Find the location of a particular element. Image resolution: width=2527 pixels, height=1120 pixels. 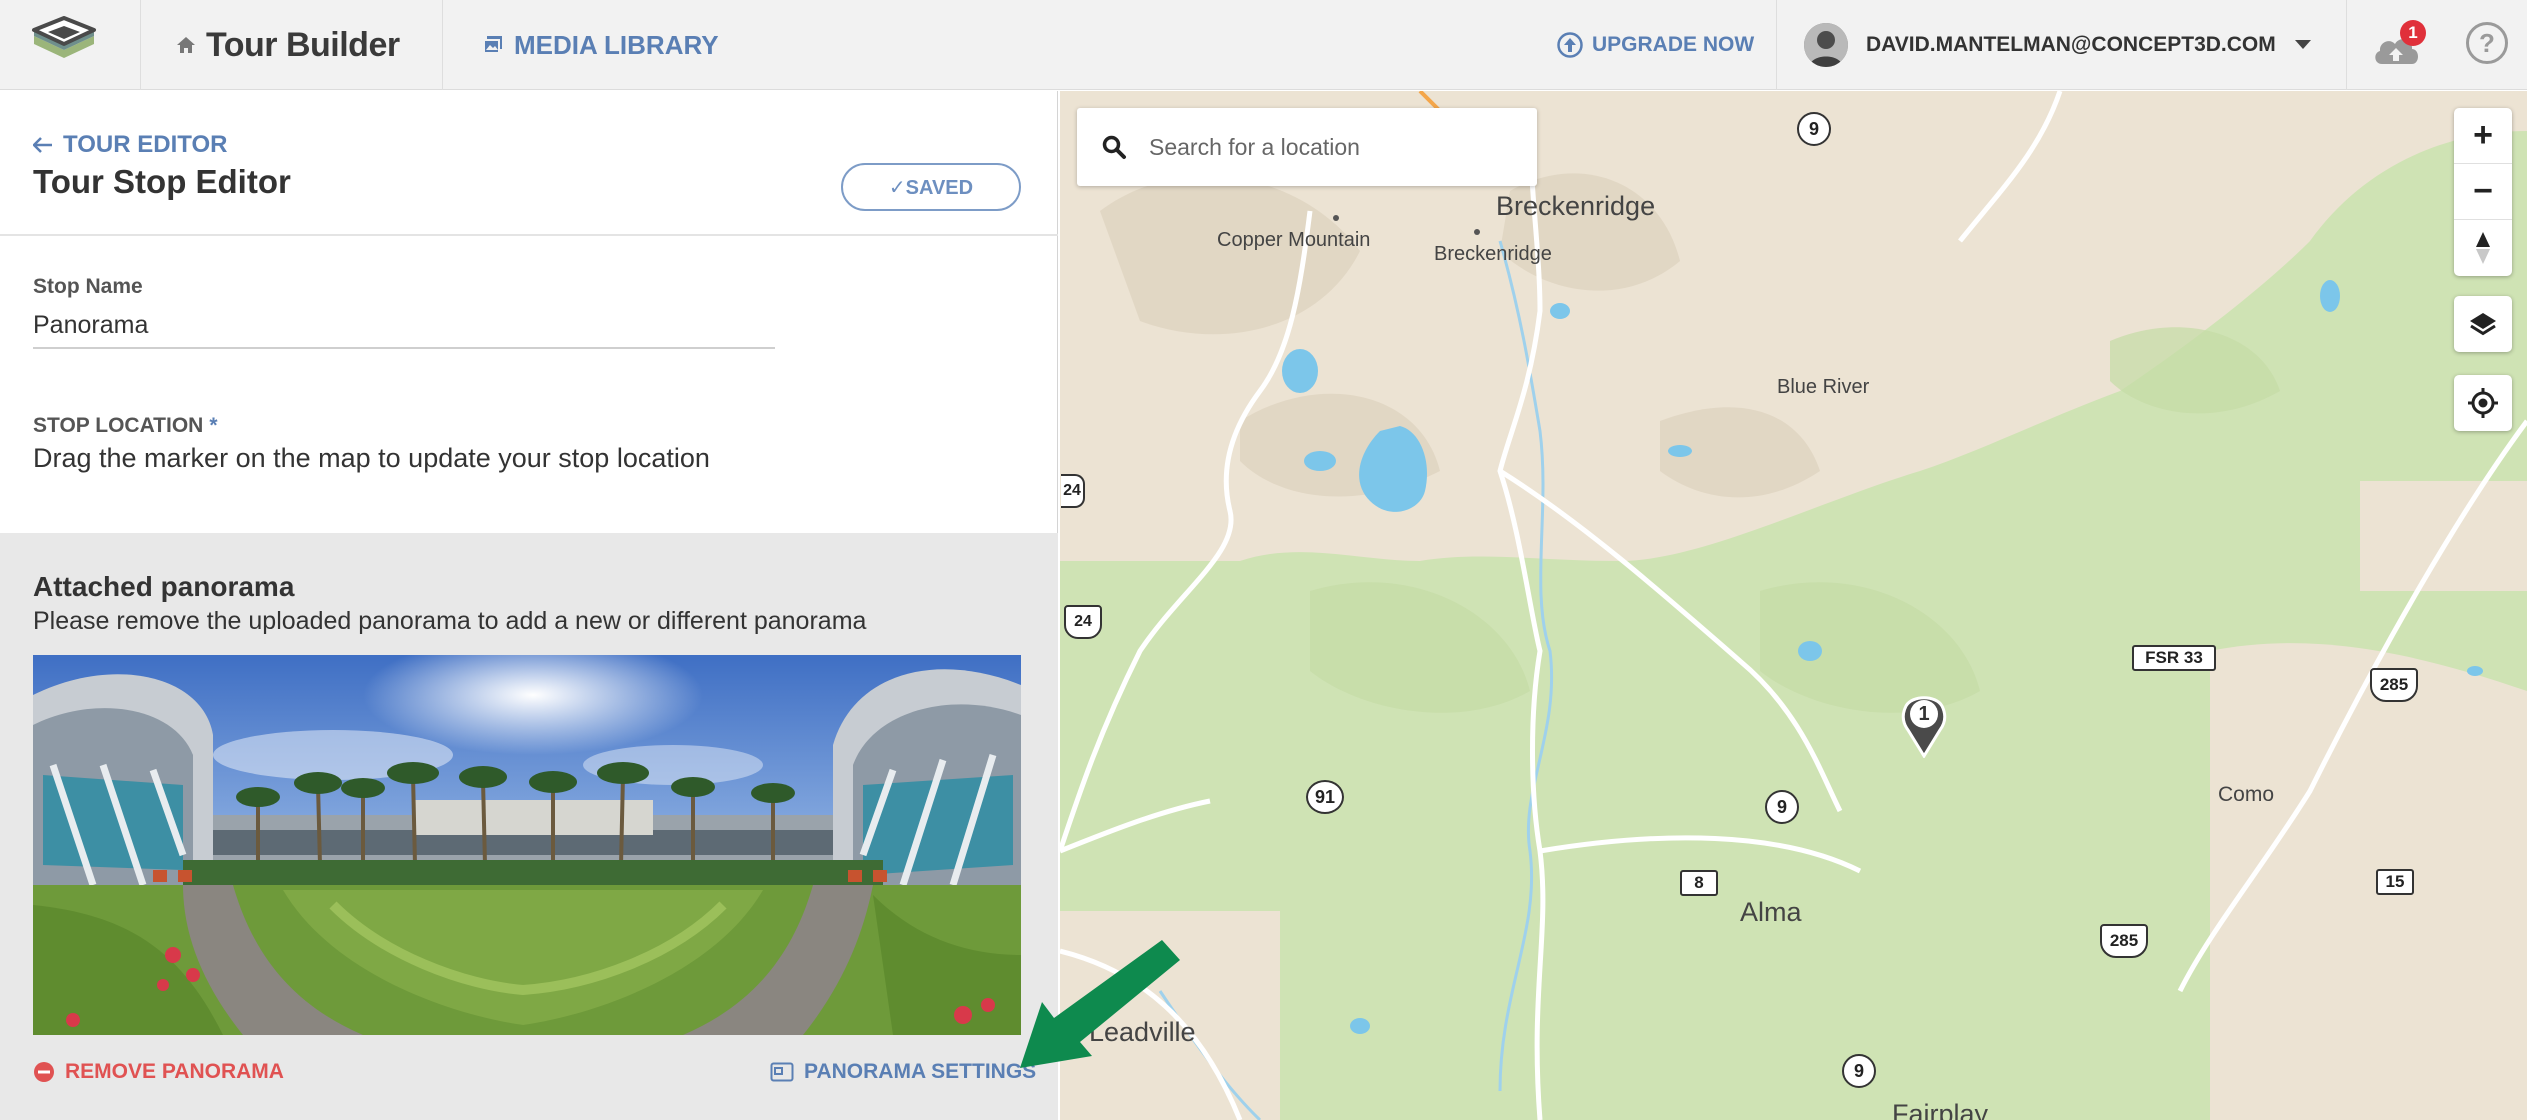

remove-panorama-label: REMOVE PANORAMA is located at coordinates (174, 1071).